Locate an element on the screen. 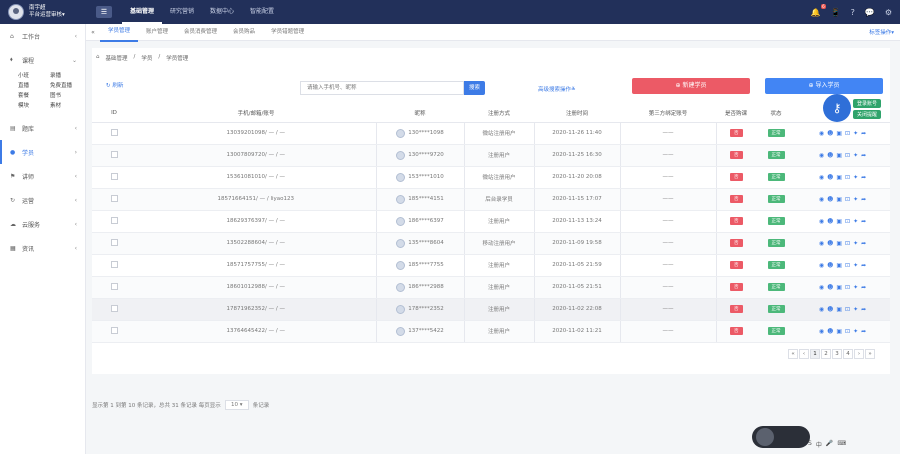 The width and height of the screenshot is (900, 454). advanced-search-button: 高级搜索操作≚ is located at coordinates (557, 89).